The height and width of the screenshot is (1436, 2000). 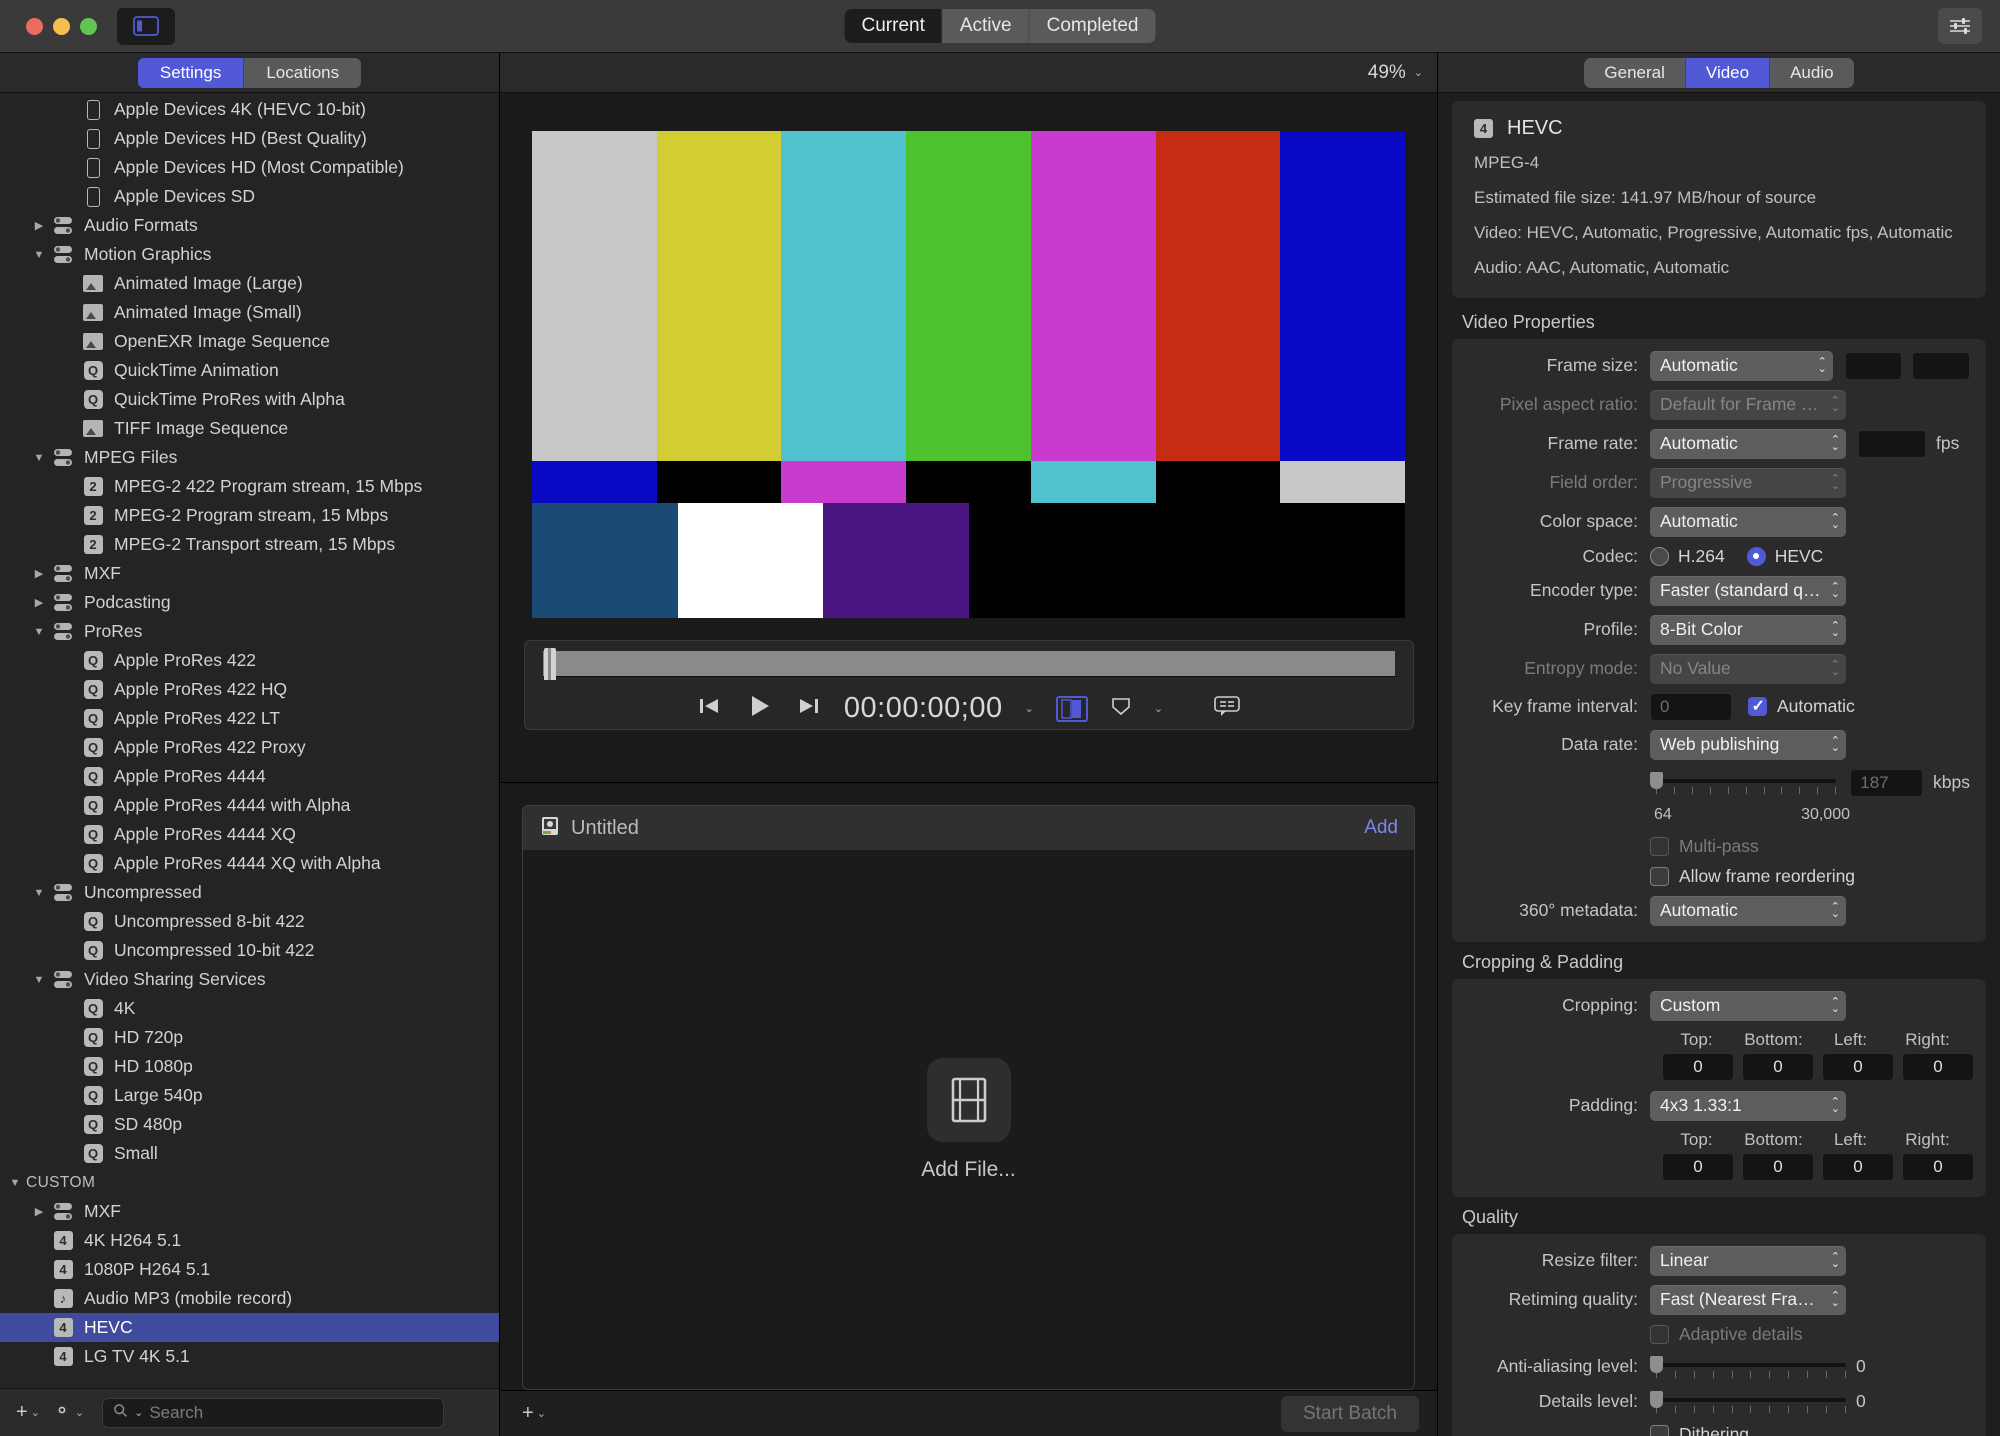 What do you see at coordinates (1784, 556) in the screenshot?
I see `codec-radio-hevc: HEVC` at bounding box center [1784, 556].